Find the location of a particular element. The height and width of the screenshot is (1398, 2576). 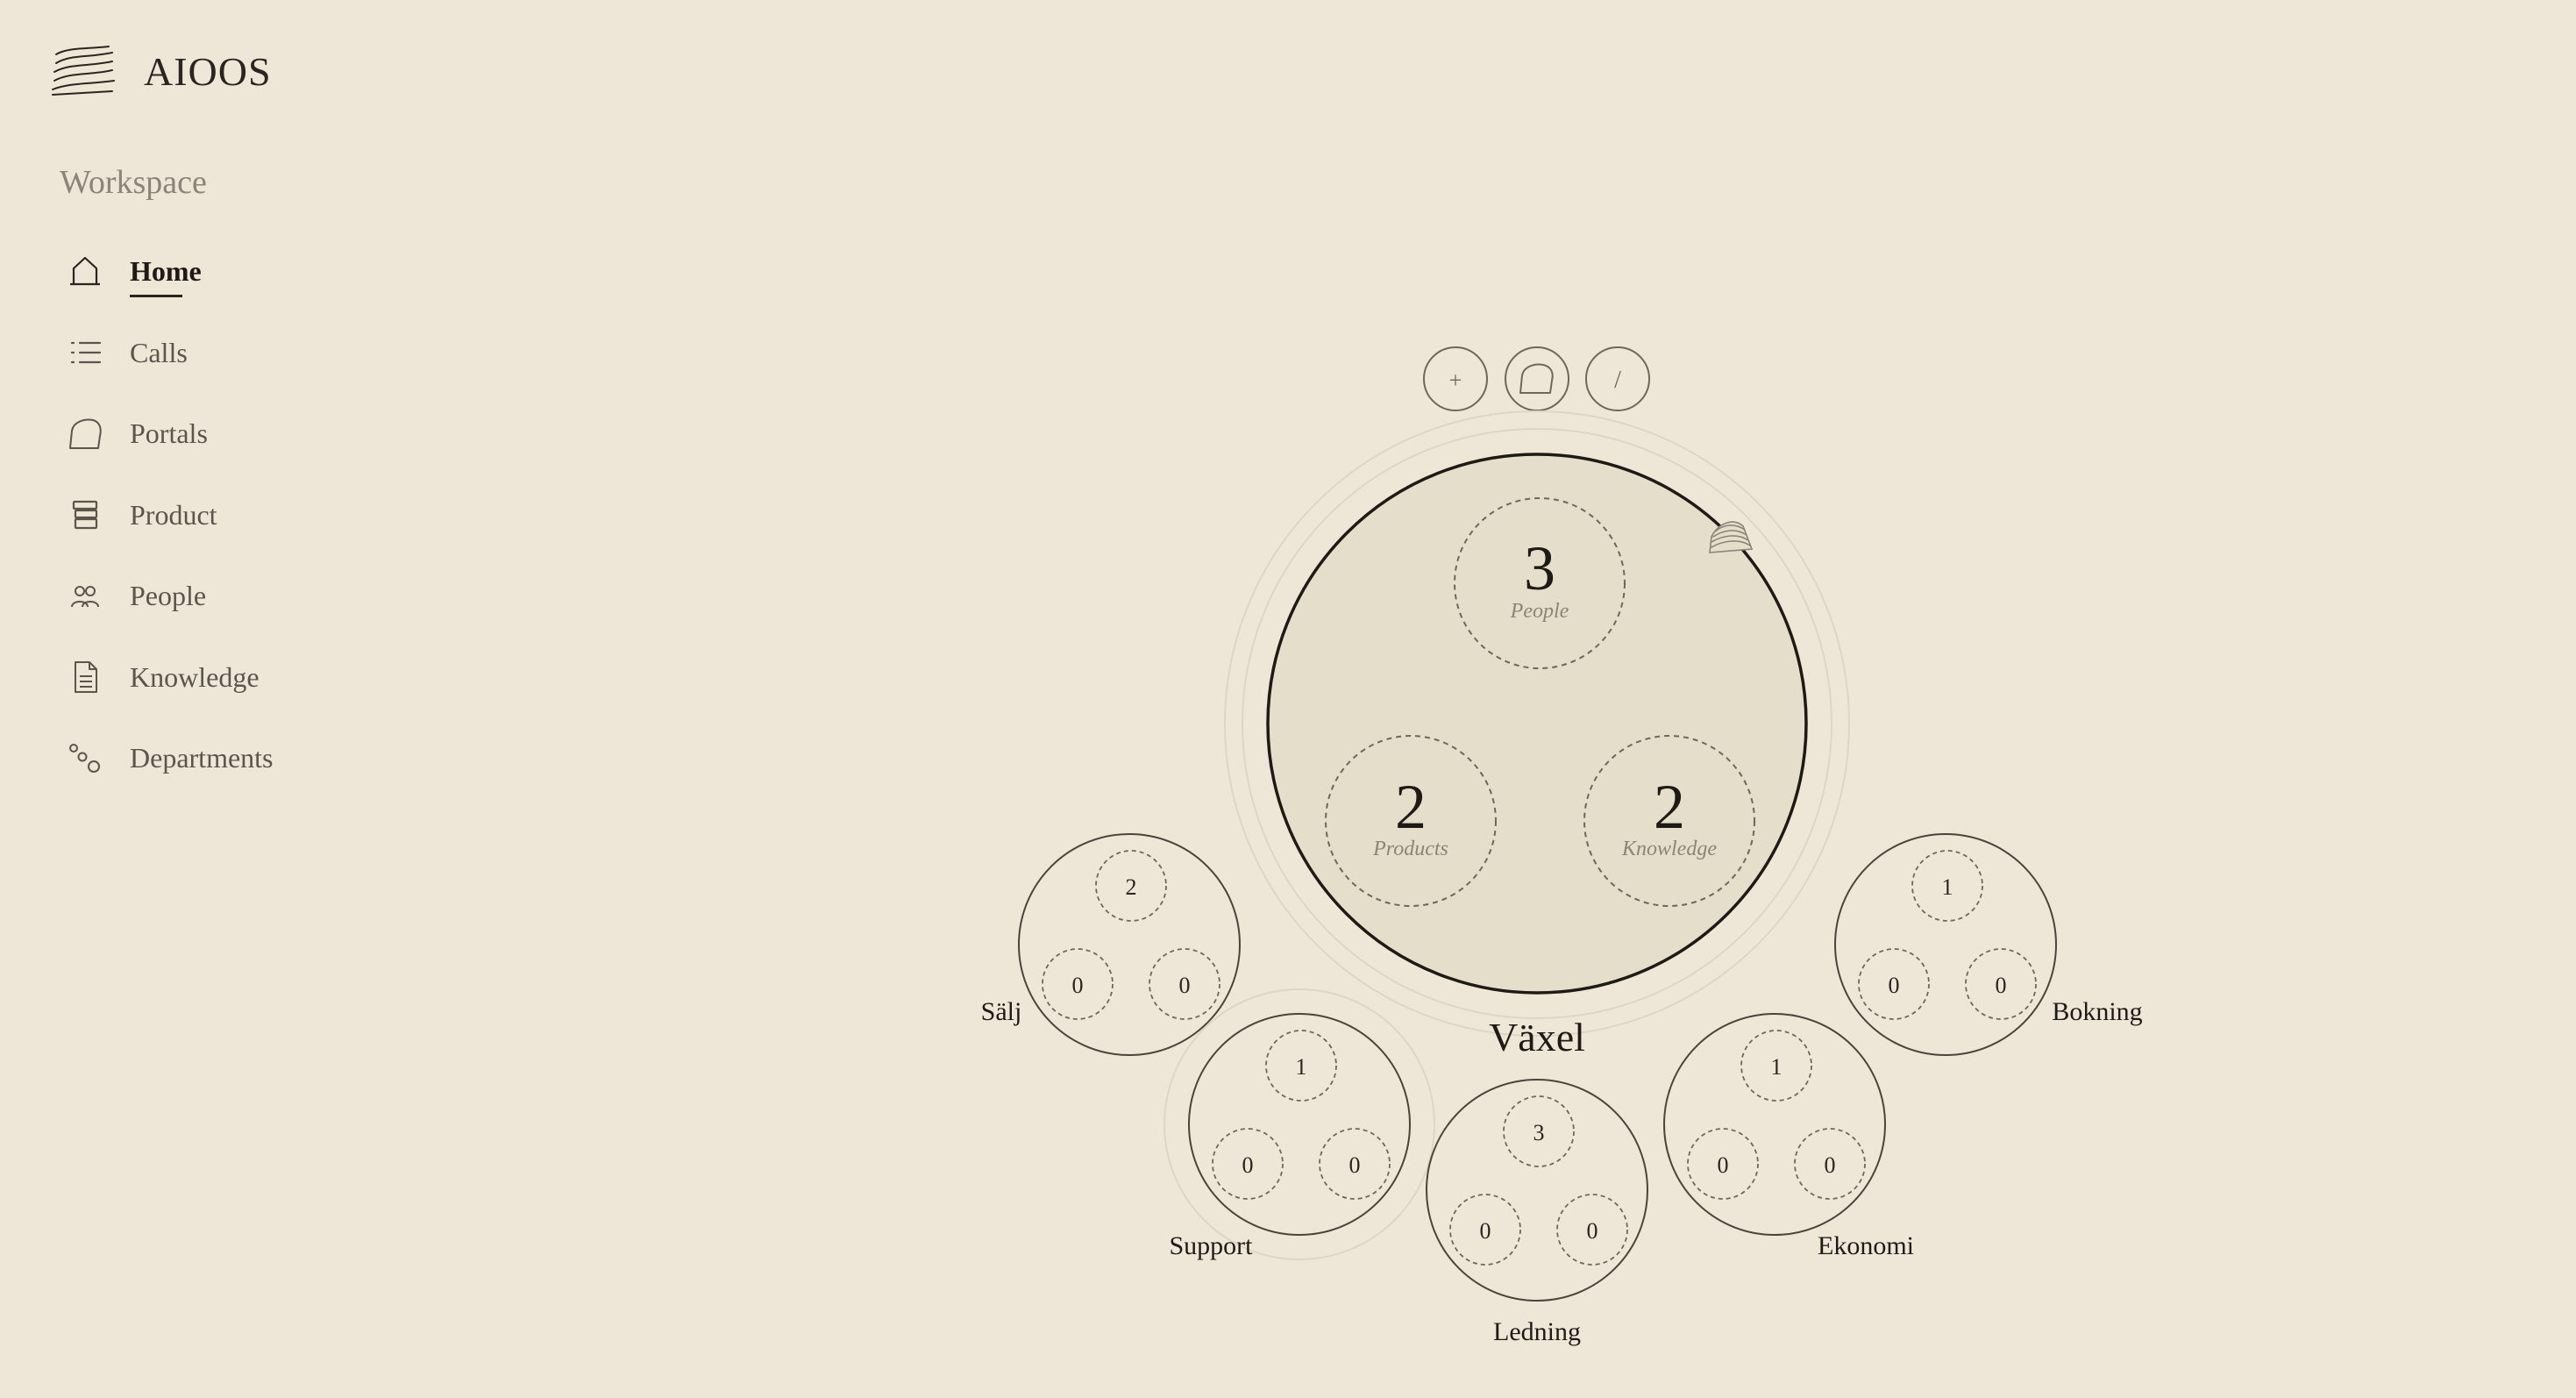

add-button: + is located at coordinates (1455, 378).